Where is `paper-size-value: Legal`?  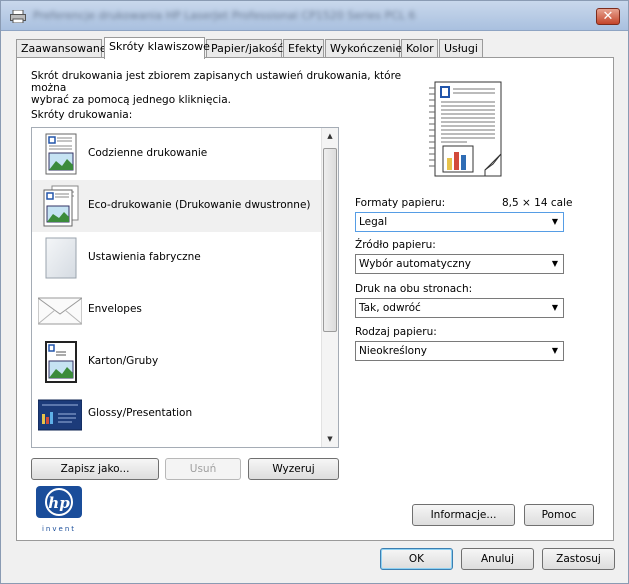
paper-size-value: Legal is located at coordinates (373, 222).